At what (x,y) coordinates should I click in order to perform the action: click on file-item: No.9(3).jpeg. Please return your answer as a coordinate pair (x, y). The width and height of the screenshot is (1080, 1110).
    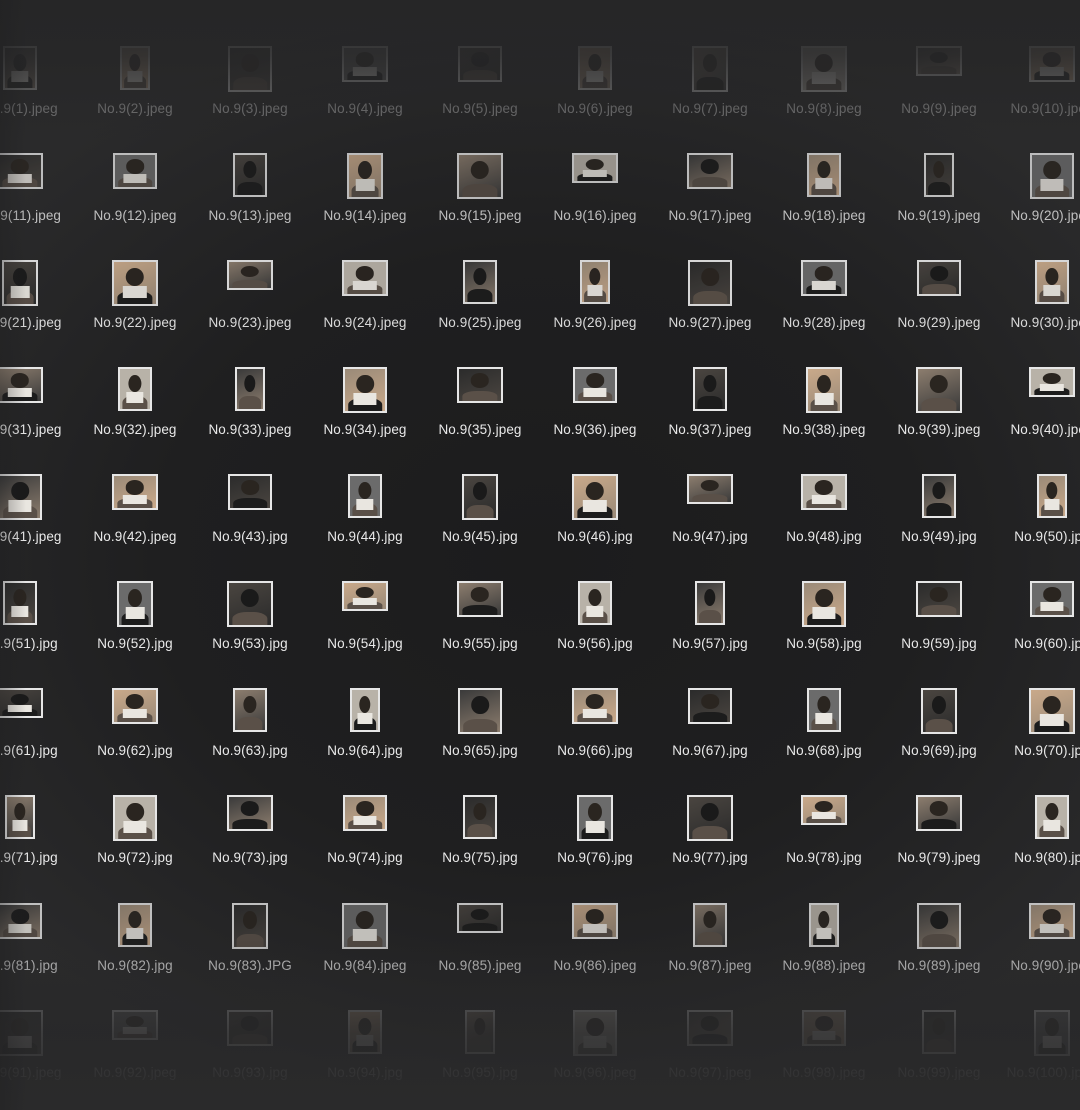
    Looking at the image, I should click on (250, 74).